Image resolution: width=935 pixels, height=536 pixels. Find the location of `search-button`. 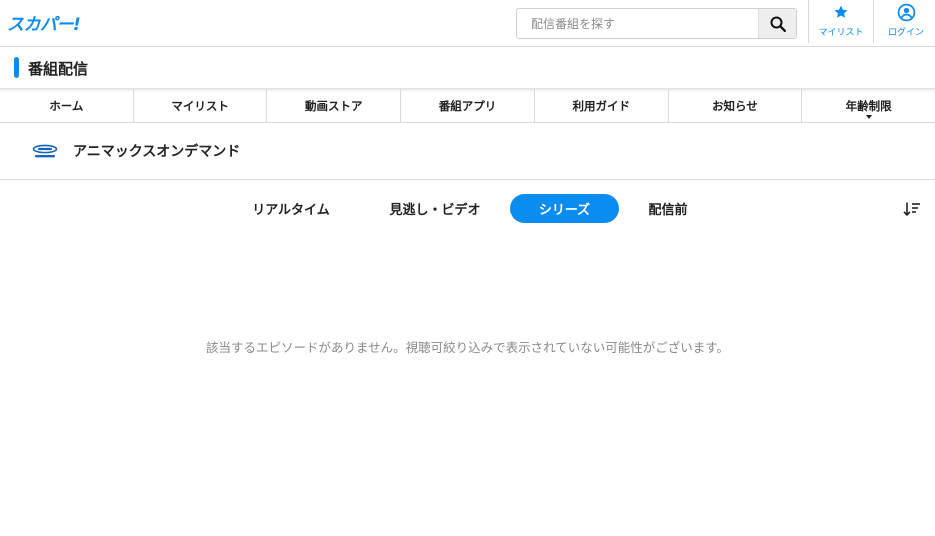

search-button is located at coordinates (777, 23).